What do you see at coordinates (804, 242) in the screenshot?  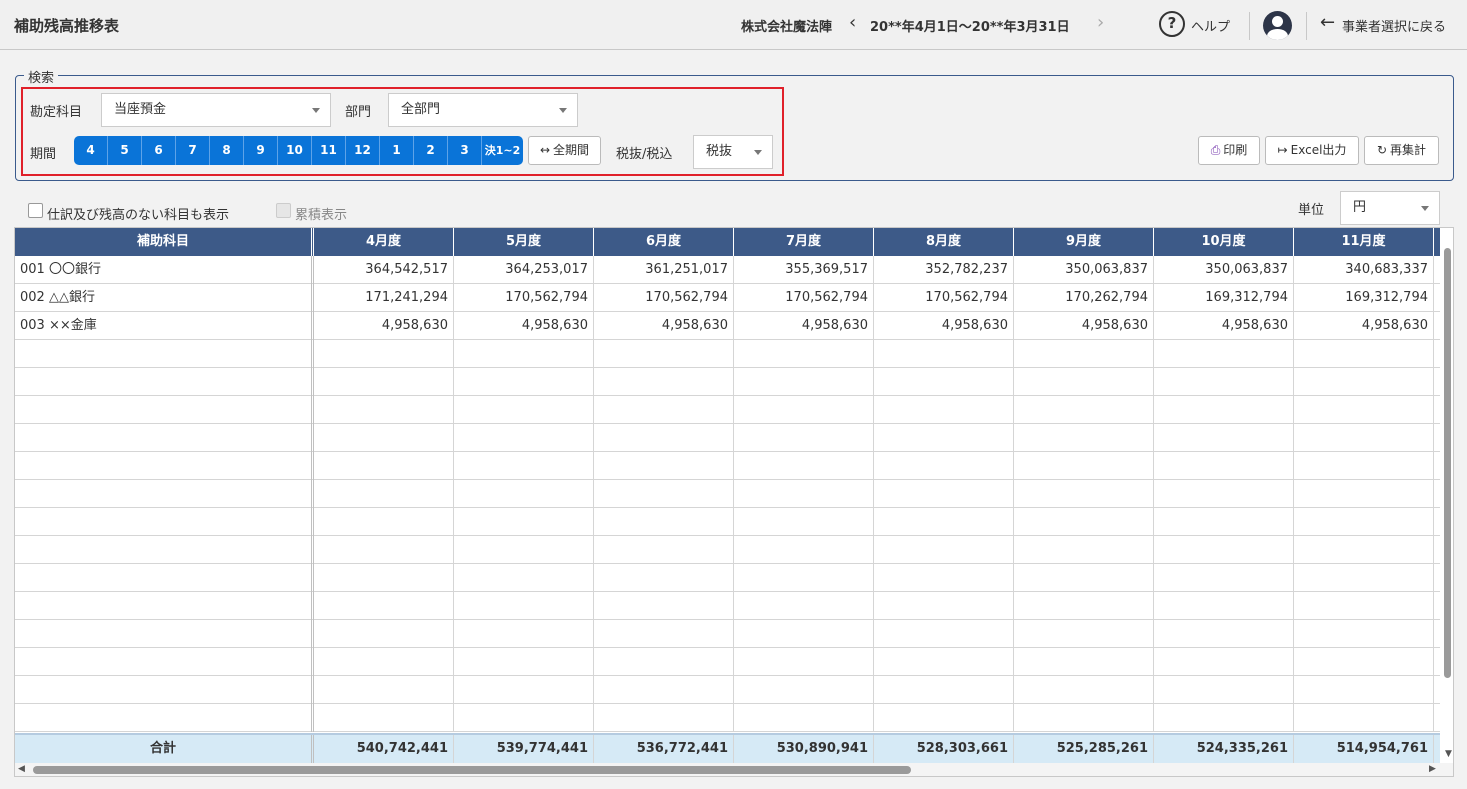 I see `column-header: 7月度` at bounding box center [804, 242].